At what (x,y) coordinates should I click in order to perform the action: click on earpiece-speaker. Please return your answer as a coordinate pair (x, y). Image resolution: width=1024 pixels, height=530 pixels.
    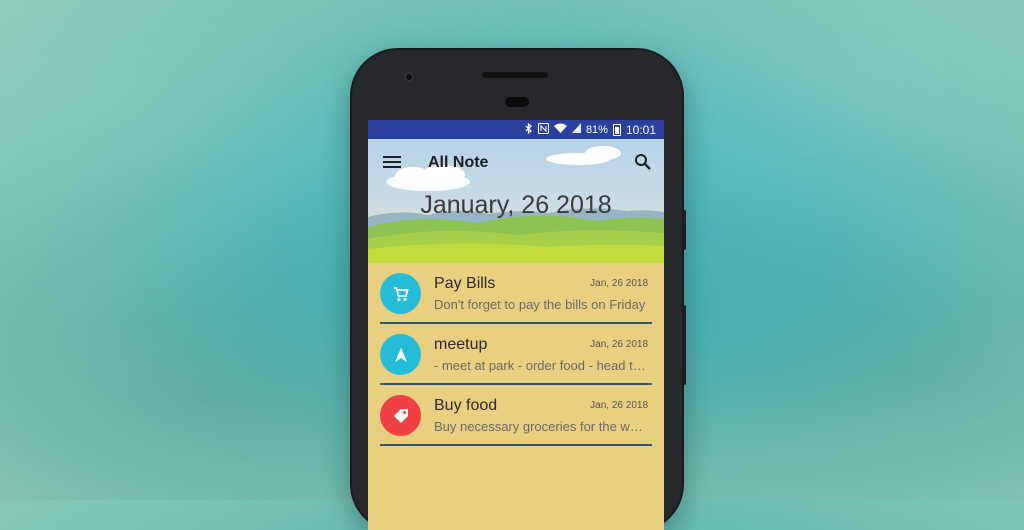
    Looking at the image, I should click on (515, 75).